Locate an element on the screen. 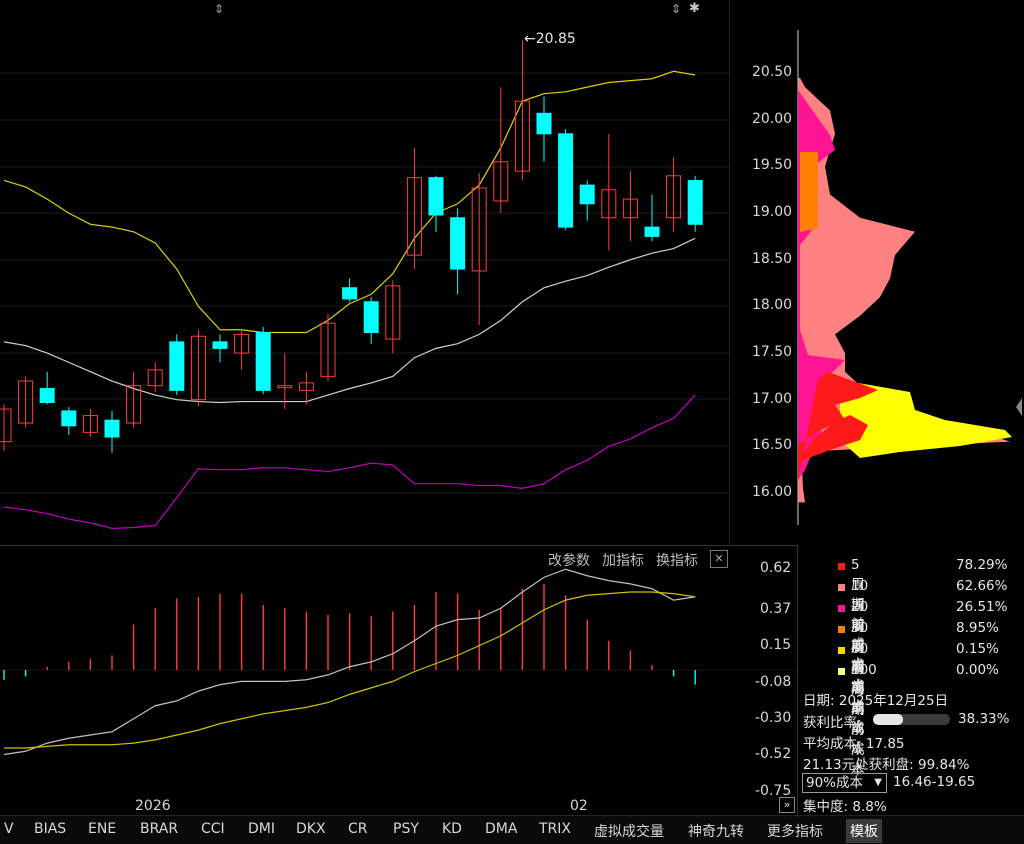 Image resolution: width=1024 pixels, height=844 pixels. tab-1: BIAS is located at coordinates (50, 829).